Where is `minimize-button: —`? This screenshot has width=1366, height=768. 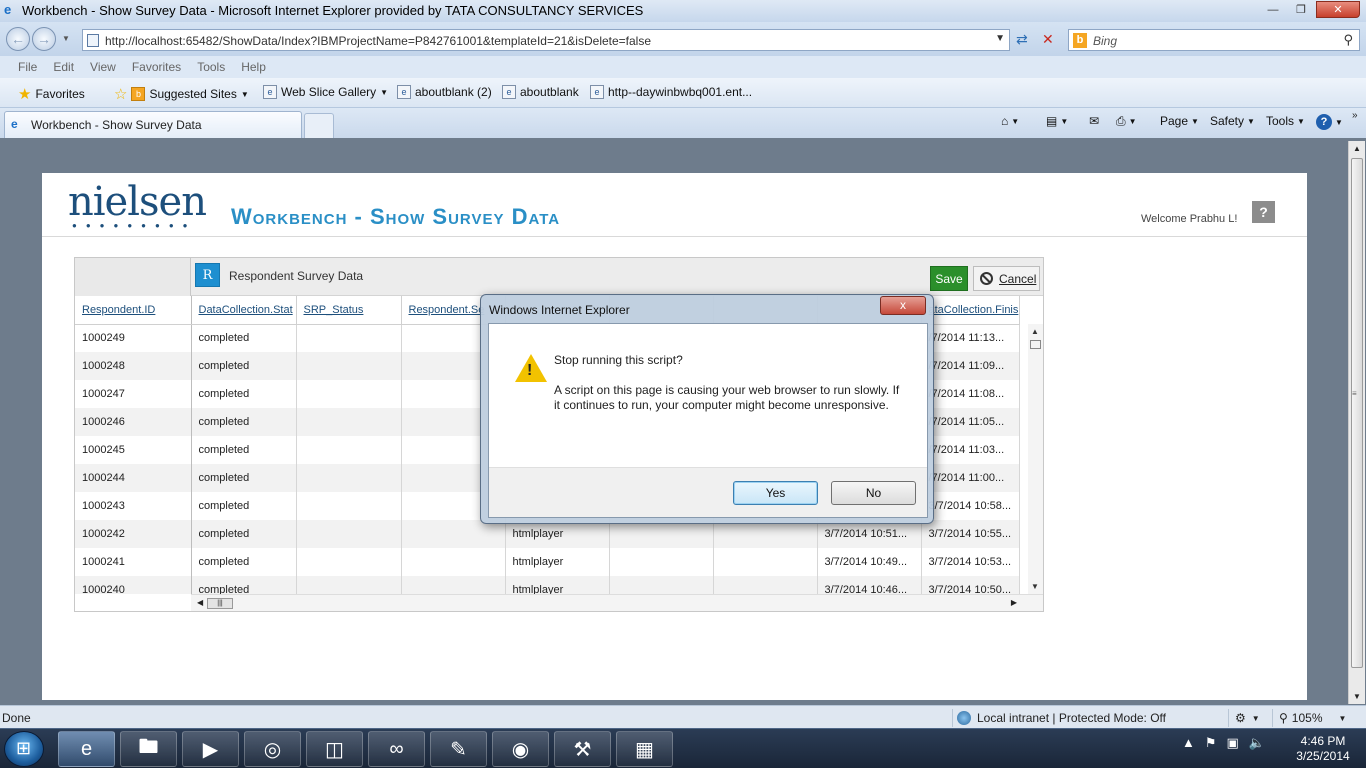 minimize-button: — is located at coordinates (1273, 9).